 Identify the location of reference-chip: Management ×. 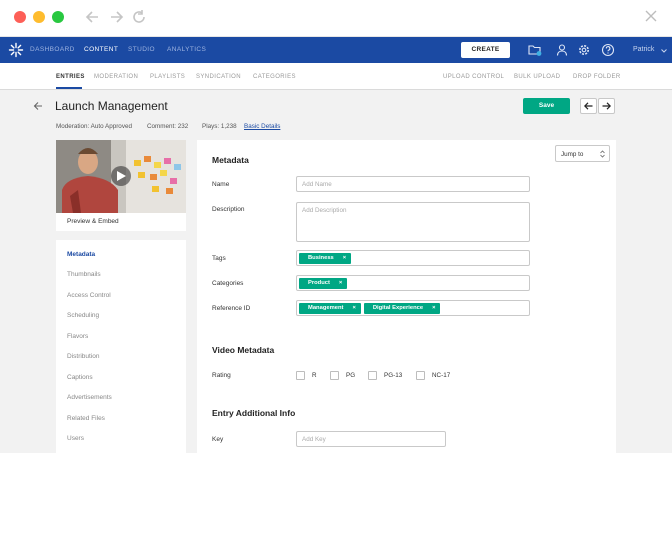
(330, 308).